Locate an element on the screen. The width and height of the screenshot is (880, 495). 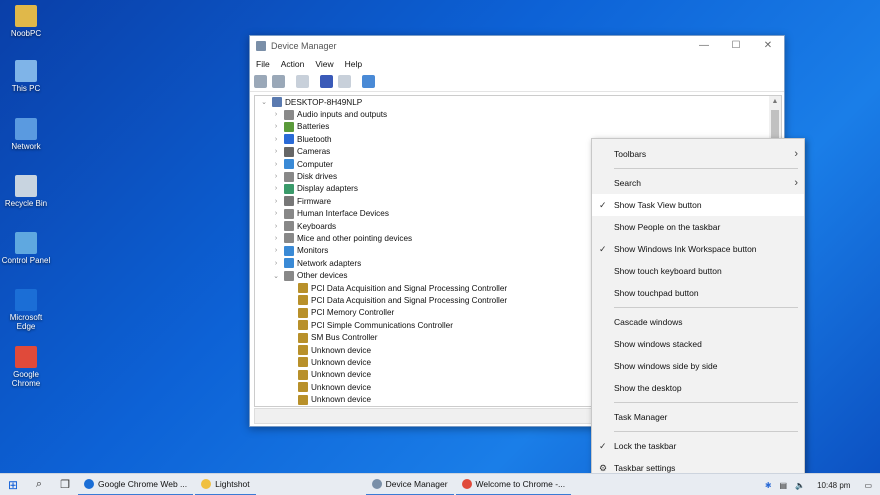
menu-action: Action is located at coordinates (293, 64).